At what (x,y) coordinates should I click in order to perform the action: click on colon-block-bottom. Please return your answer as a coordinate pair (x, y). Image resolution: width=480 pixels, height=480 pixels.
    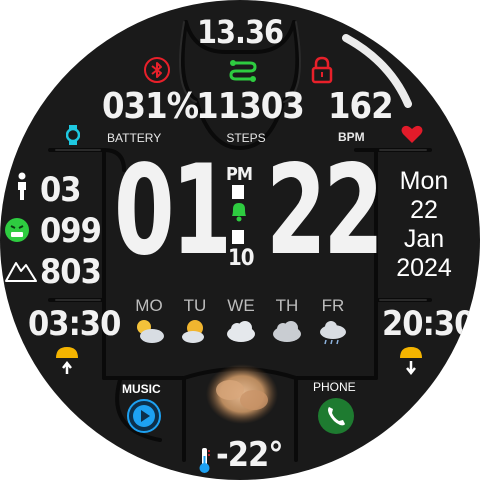
    Looking at the image, I should click on (238, 237).